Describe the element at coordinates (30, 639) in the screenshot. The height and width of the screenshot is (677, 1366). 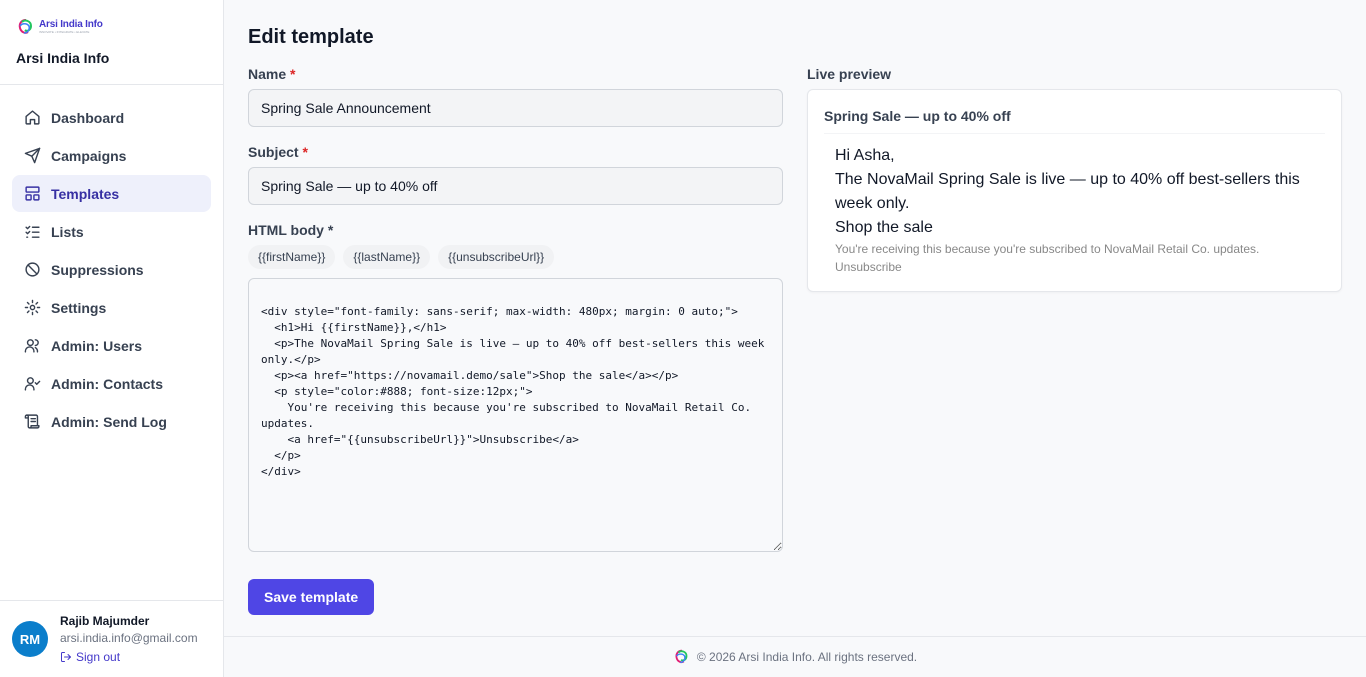
I see `avatar: RM` at that location.